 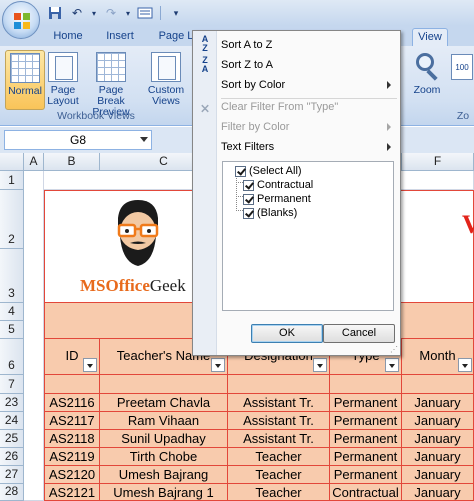 I want to click on resize-grip-icon: ⋰, so click(x=394, y=349).